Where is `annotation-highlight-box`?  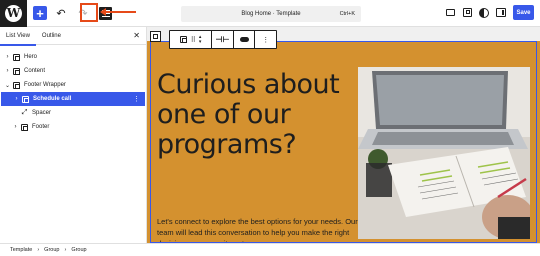
annotation-highlight-box is located at coordinates (89, 12).